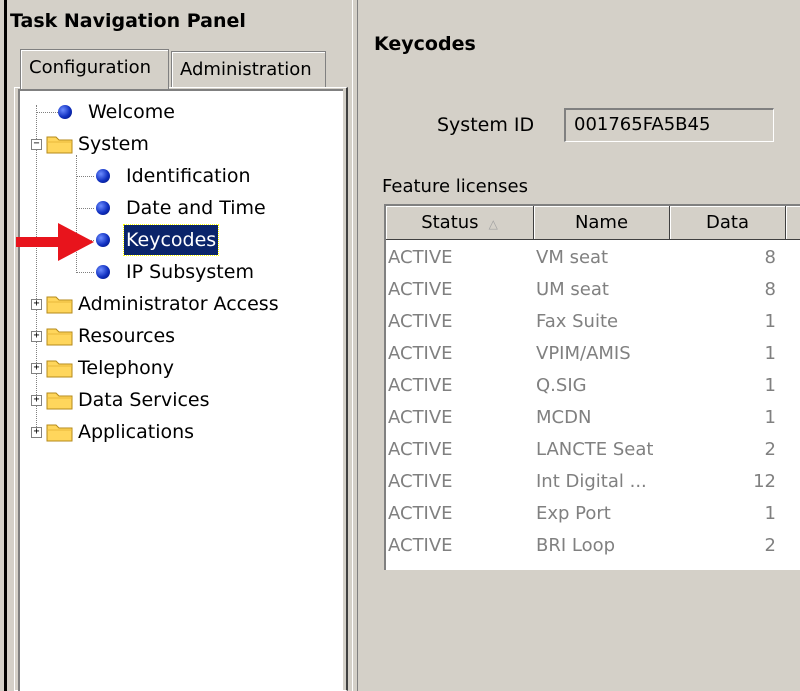 Image resolution: width=800 pixels, height=691 pixels. Describe the element at coordinates (190, 272) in the screenshot. I see `tree-item-ip-subsystem: IP Subsystem` at that location.